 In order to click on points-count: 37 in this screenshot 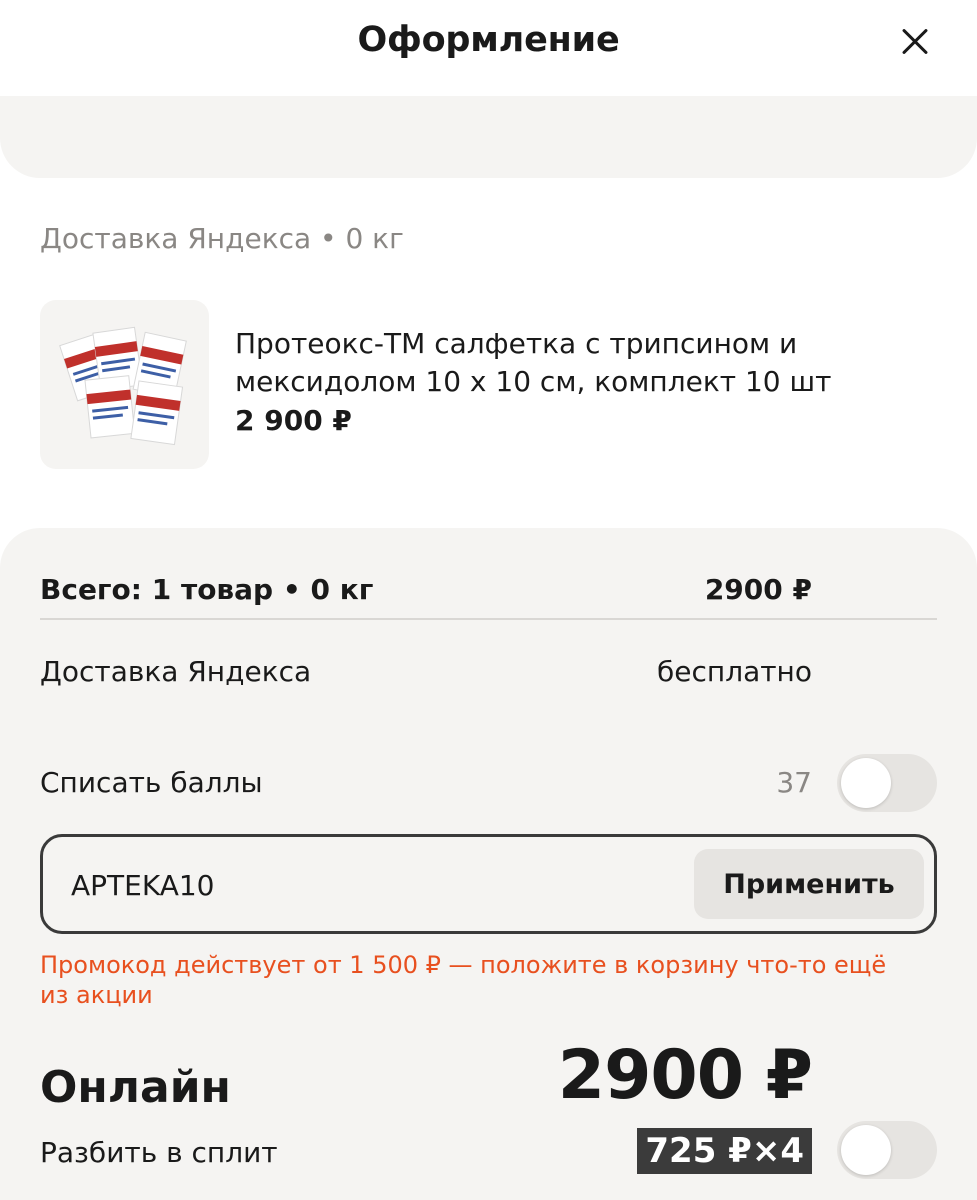, I will do `click(794, 782)`.